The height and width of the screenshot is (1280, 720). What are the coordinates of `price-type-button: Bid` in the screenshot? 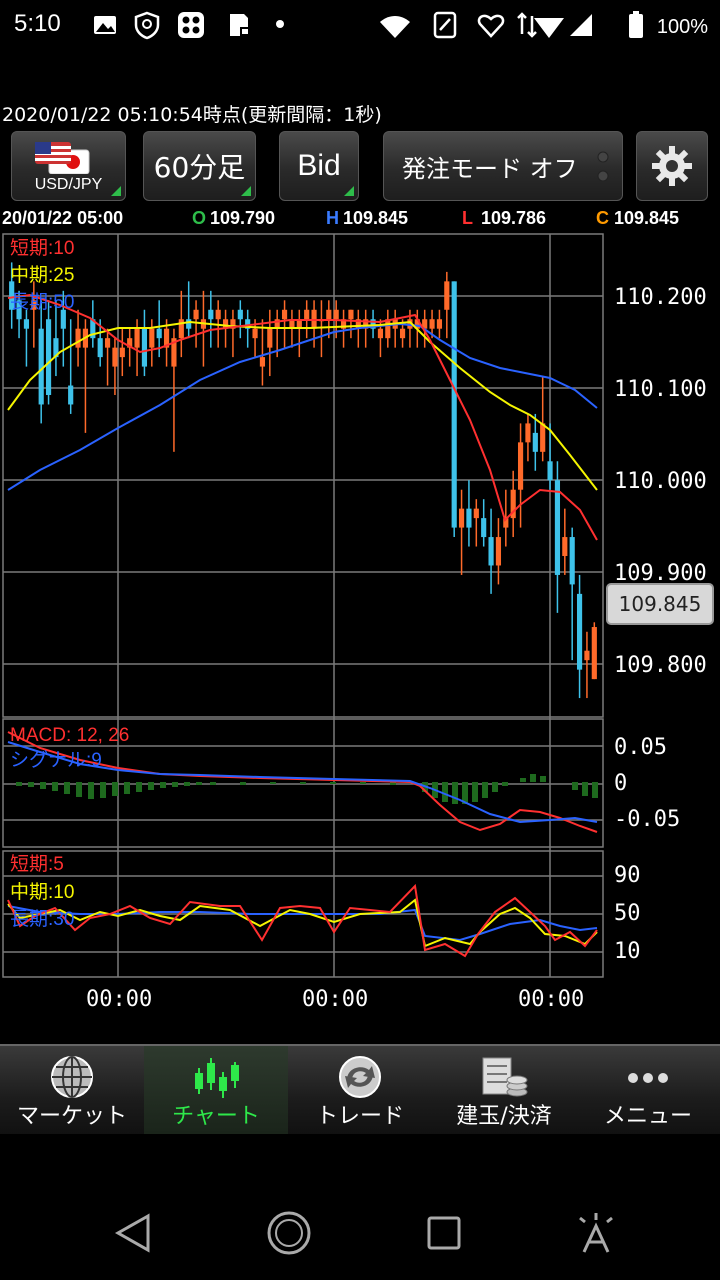 It's located at (319, 166).